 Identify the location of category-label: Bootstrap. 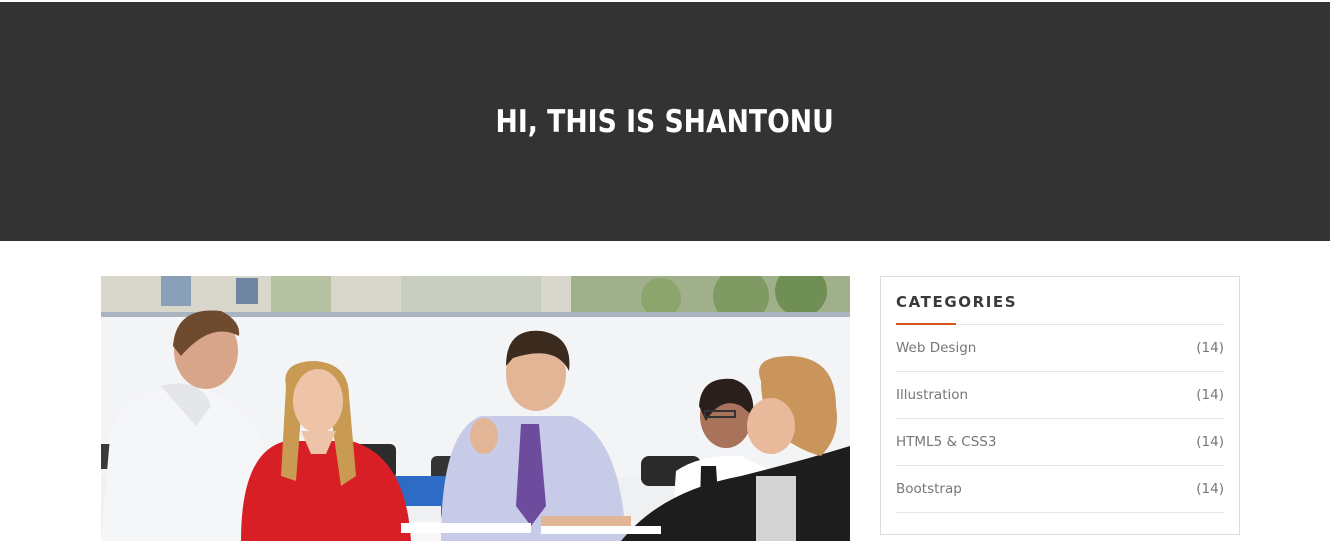
(929, 489).